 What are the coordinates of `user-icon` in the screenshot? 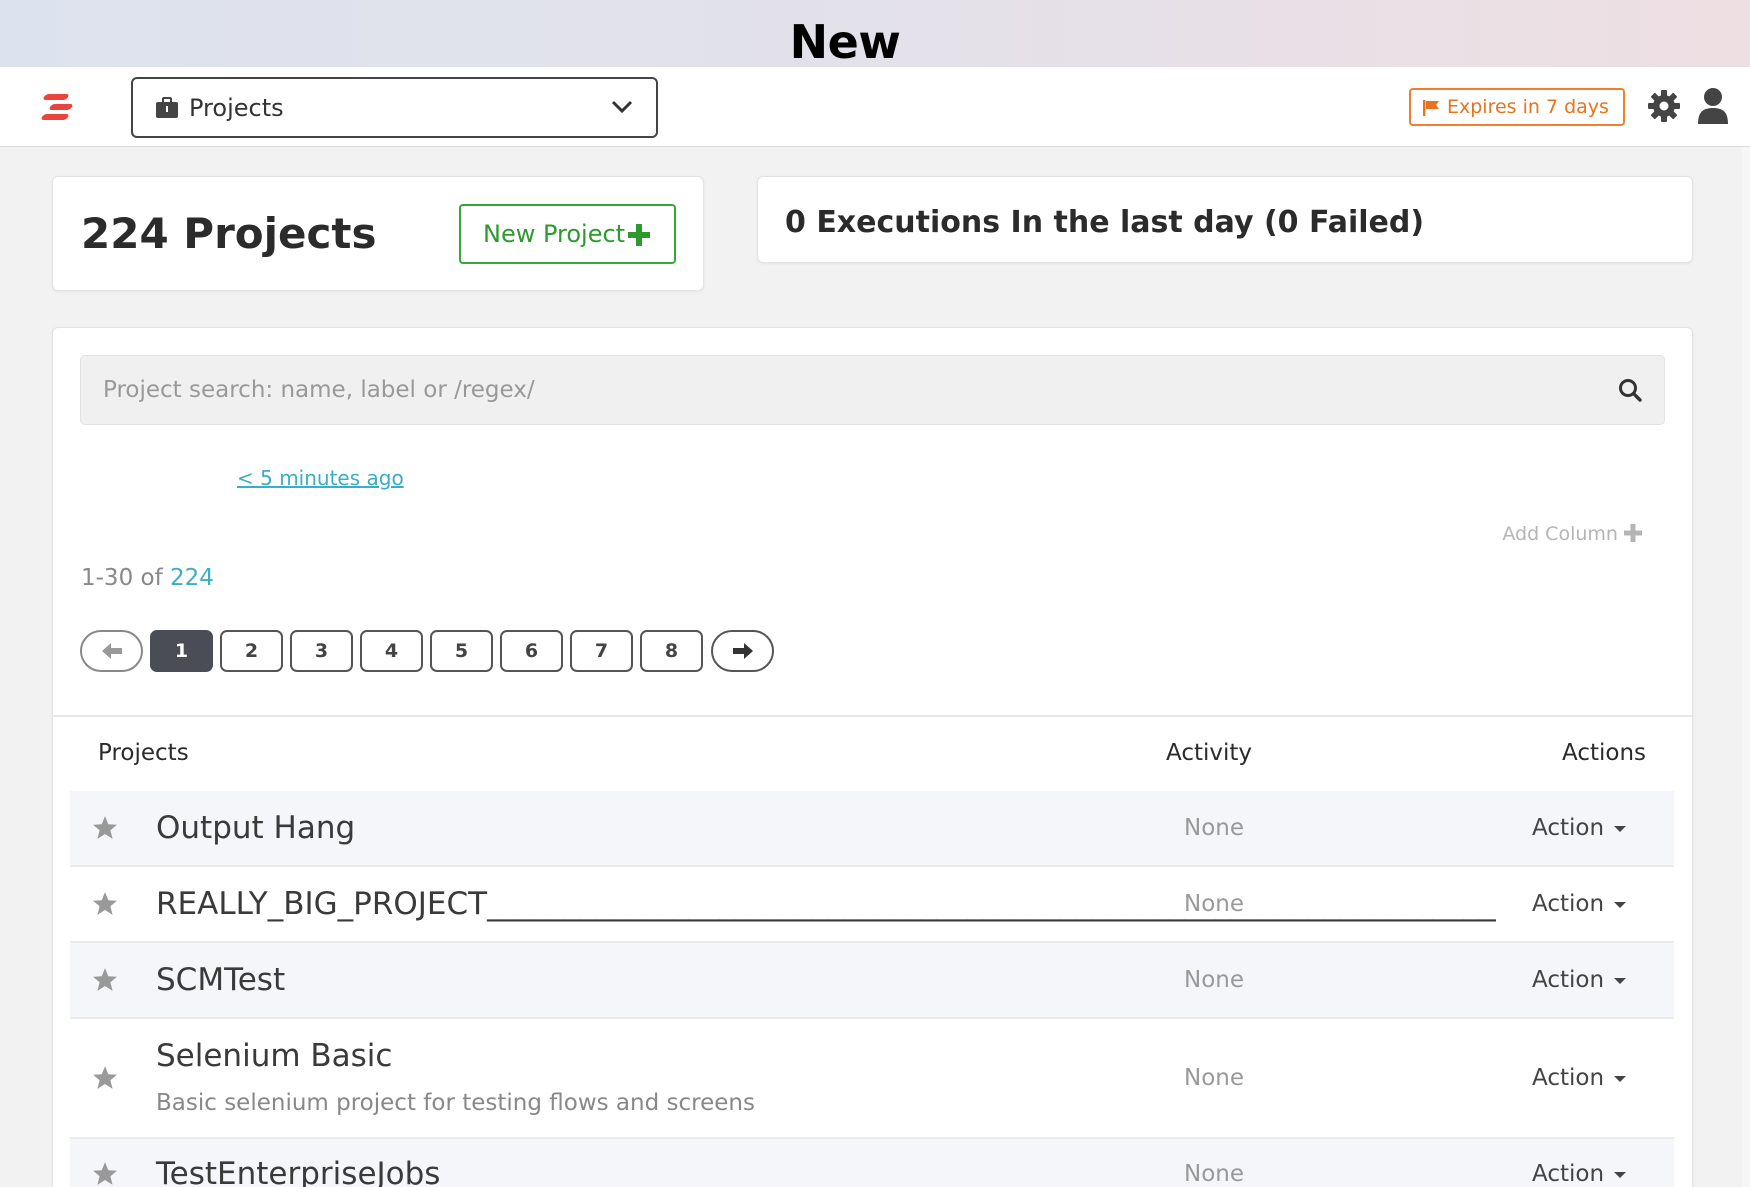 It's located at (1713, 106).